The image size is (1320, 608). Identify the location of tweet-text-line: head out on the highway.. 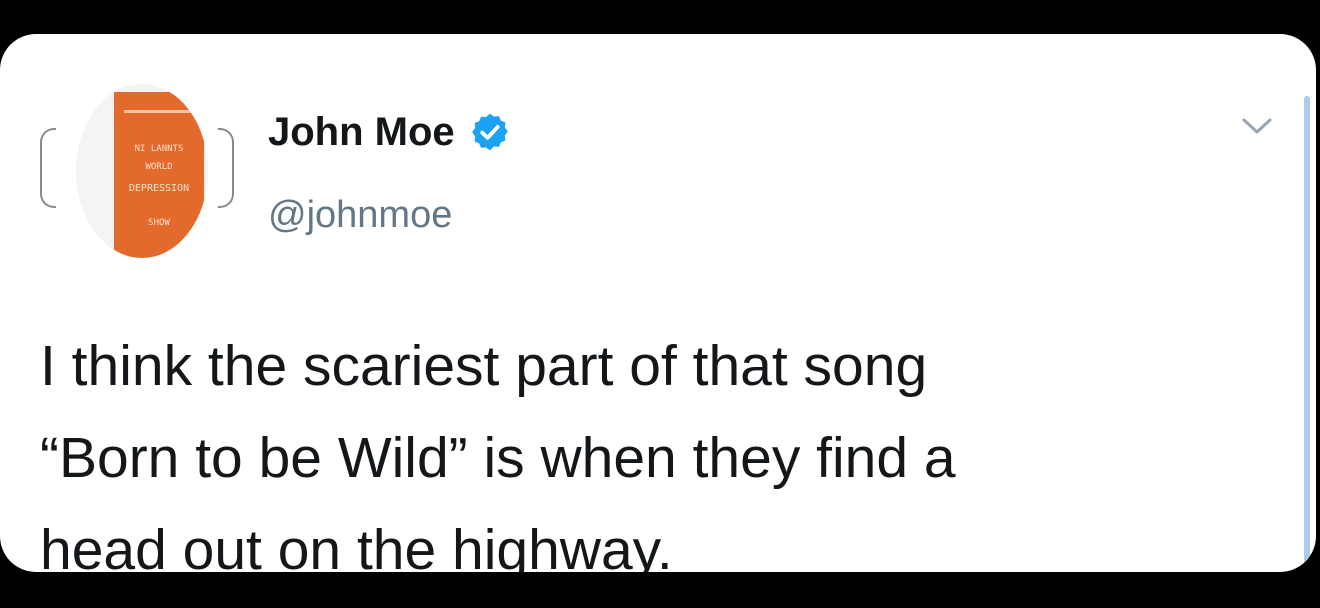
(356, 545).